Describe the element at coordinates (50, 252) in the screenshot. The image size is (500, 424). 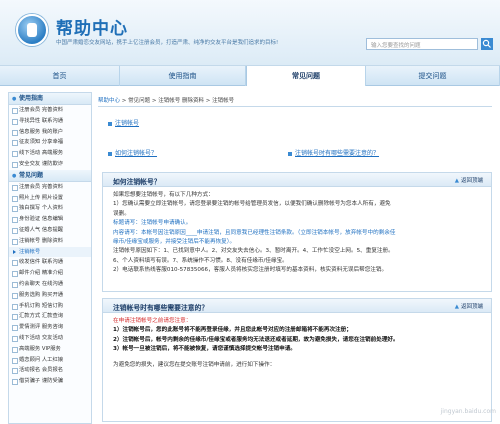
I see `sidebar-item-cancel-account: 注销帐号` at that location.